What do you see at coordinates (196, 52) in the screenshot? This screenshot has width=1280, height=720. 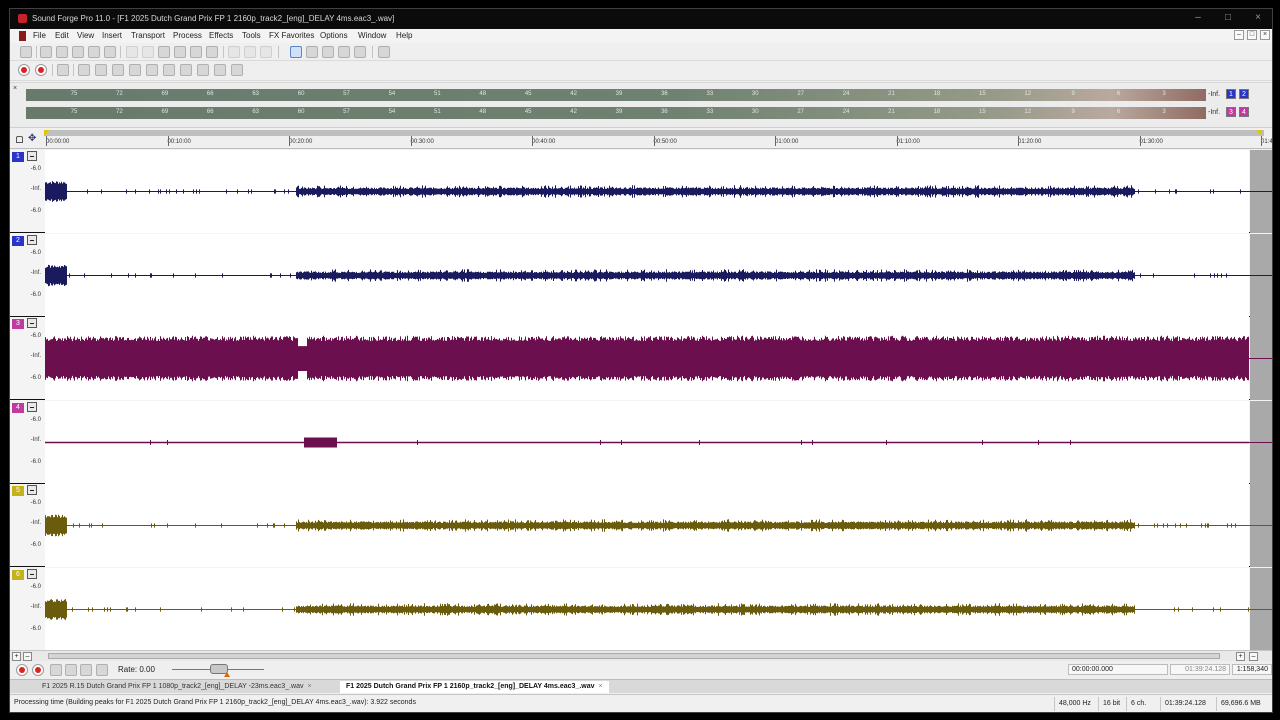 I see `paste-special-icon` at bounding box center [196, 52].